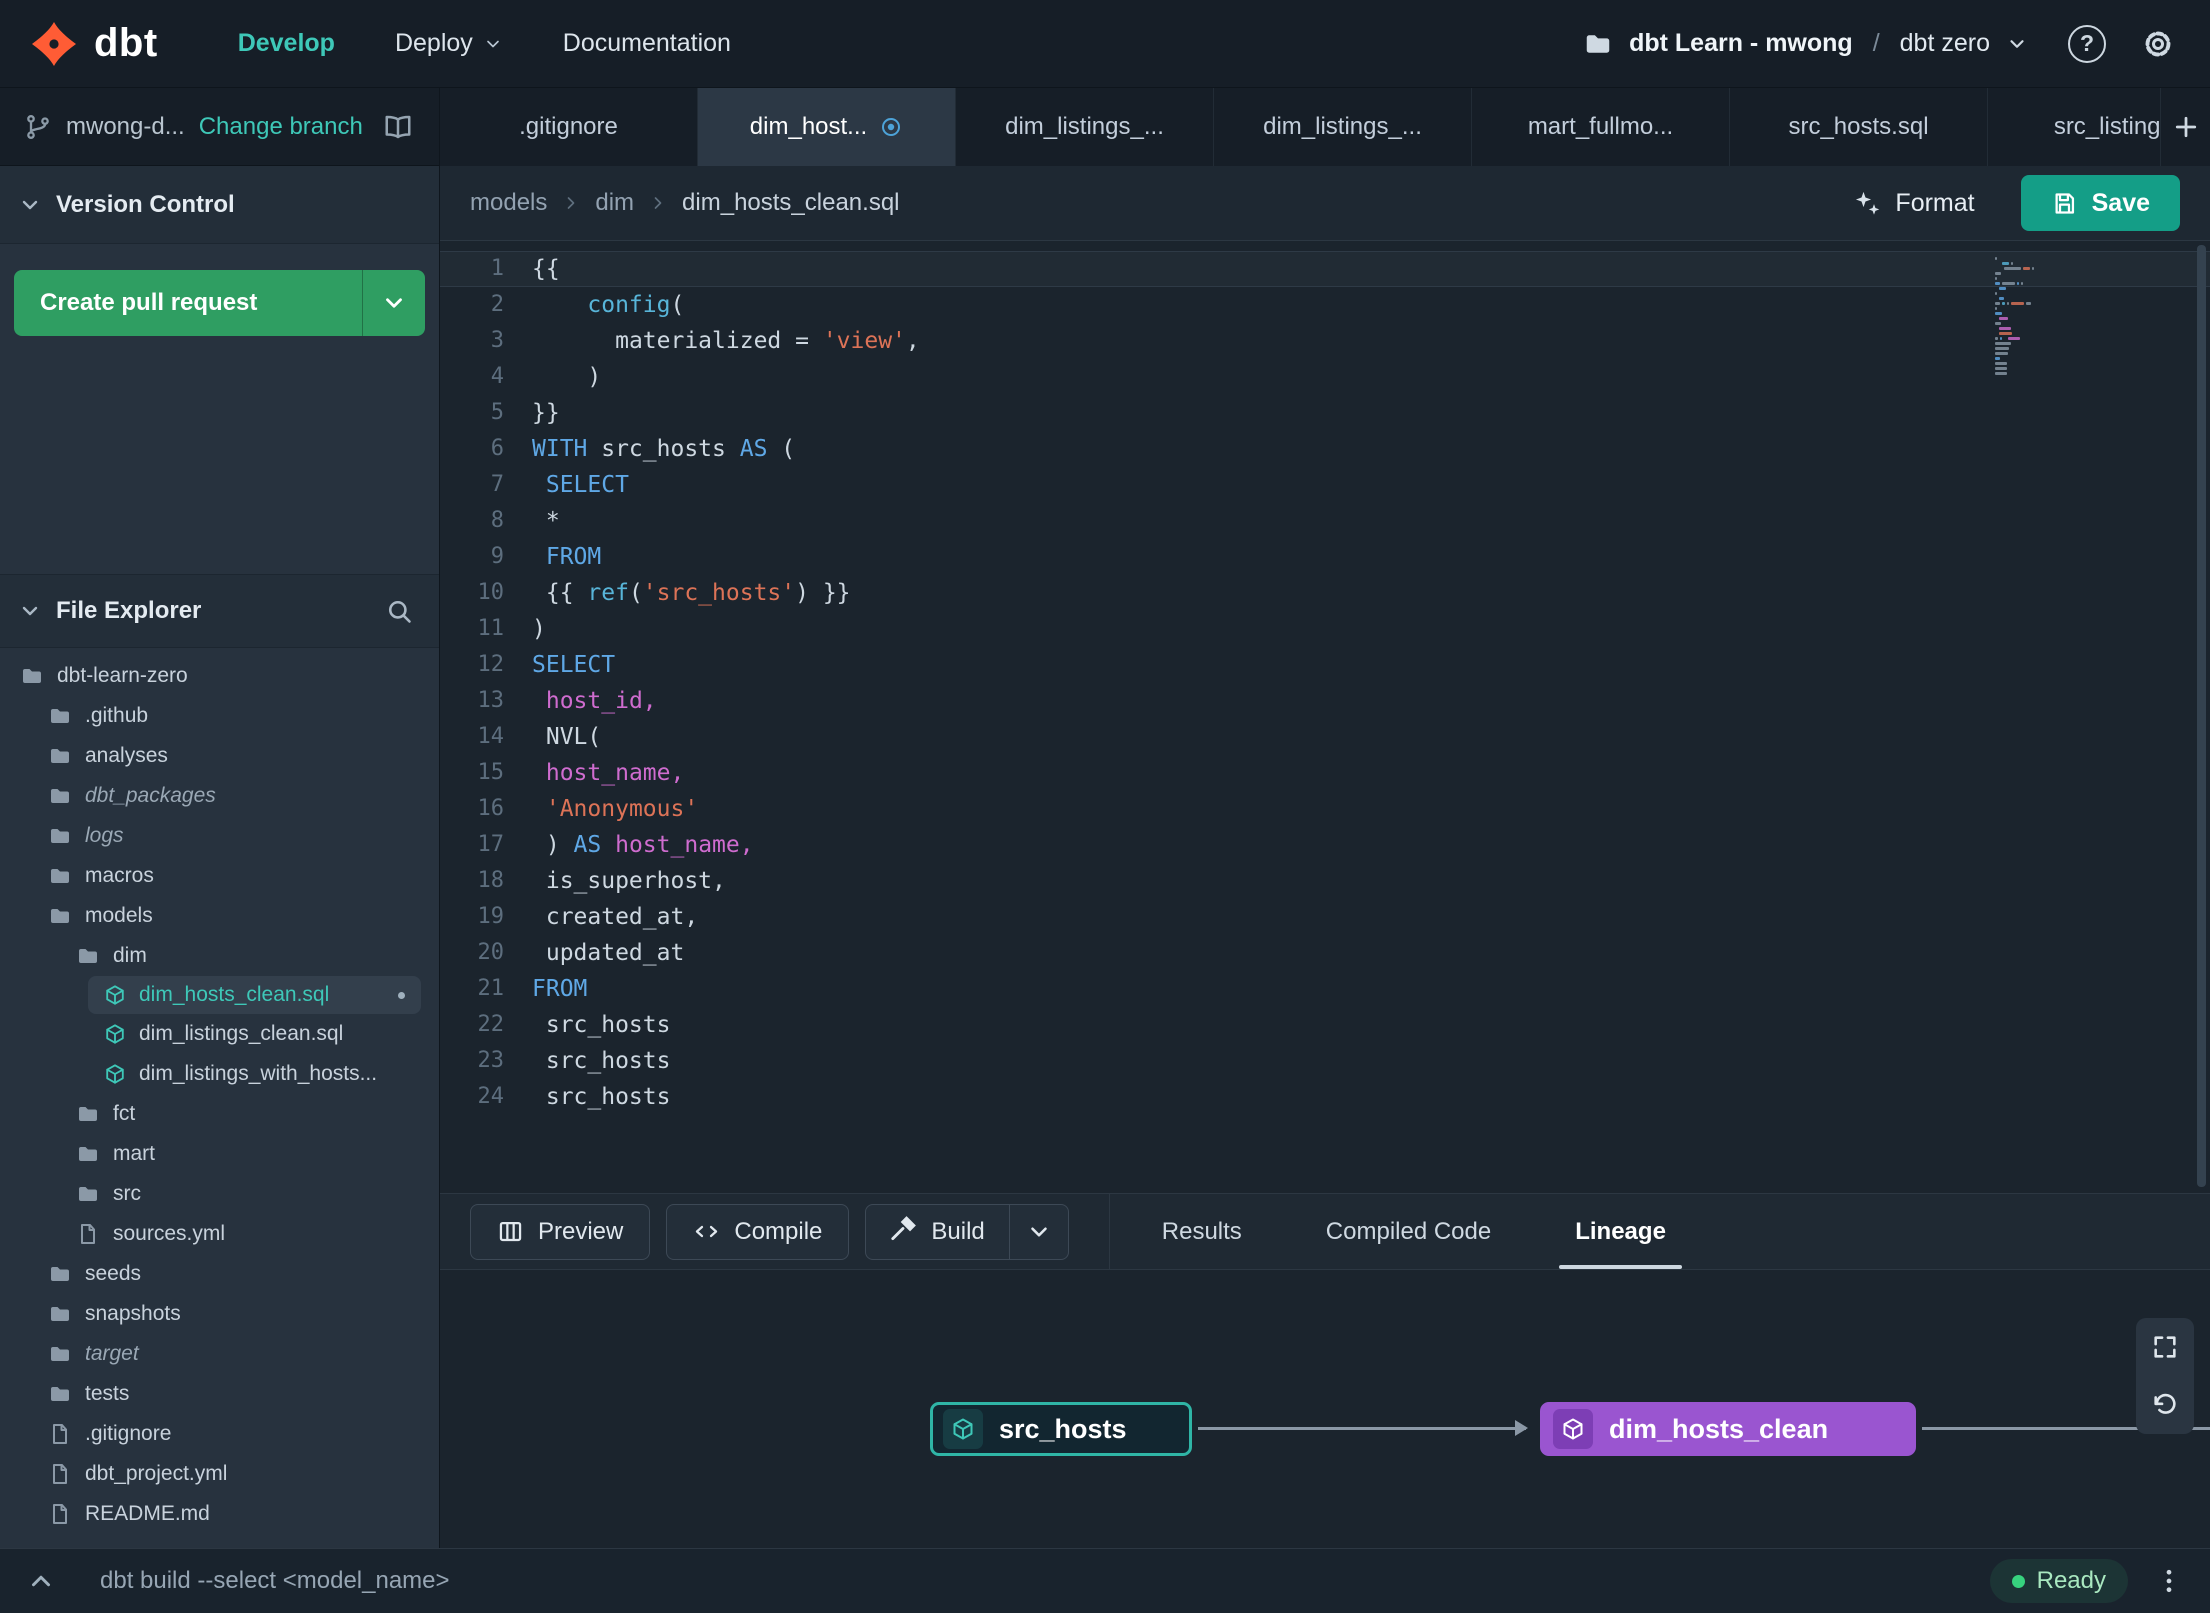  What do you see at coordinates (219, 1274) in the screenshot?
I see `tree-item: seeds` at bounding box center [219, 1274].